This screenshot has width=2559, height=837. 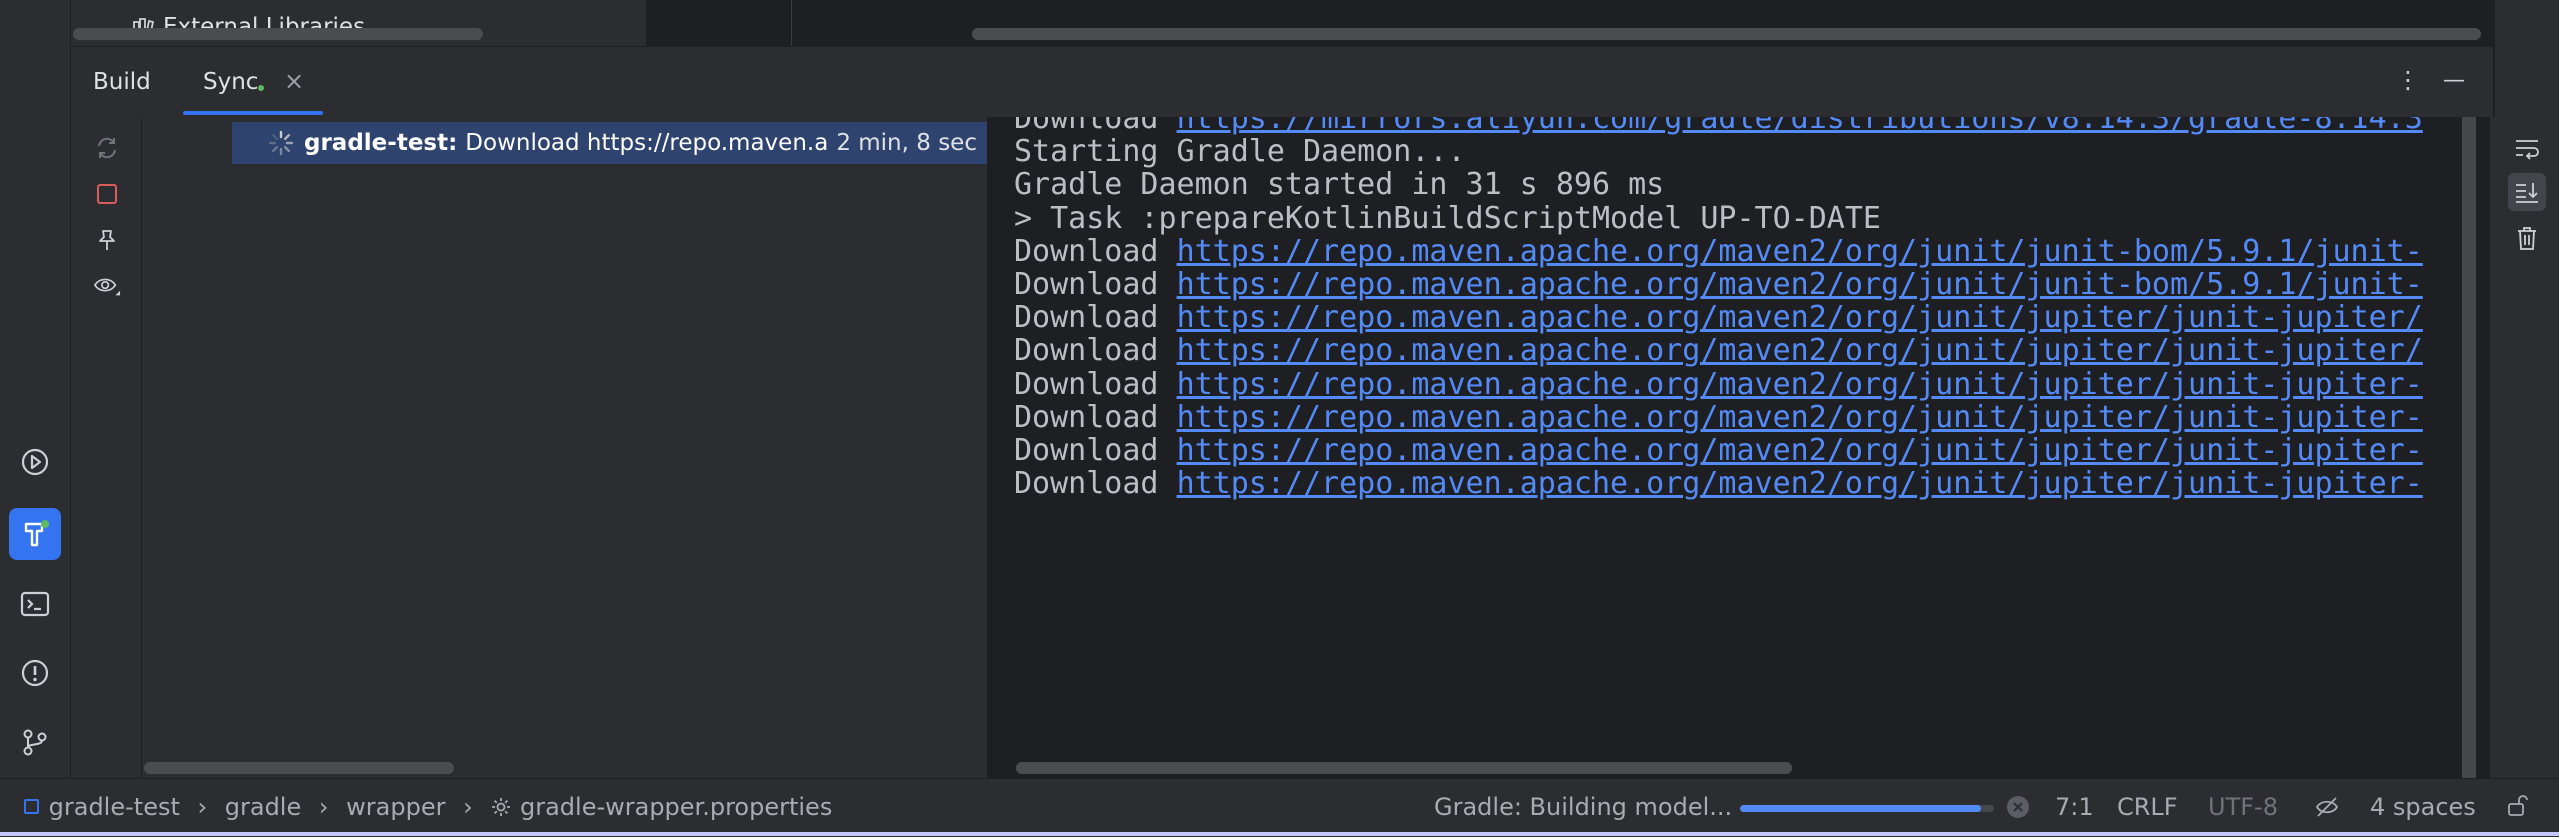 What do you see at coordinates (107, 286) in the screenshot?
I see `eye-icon` at bounding box center [107, 286].